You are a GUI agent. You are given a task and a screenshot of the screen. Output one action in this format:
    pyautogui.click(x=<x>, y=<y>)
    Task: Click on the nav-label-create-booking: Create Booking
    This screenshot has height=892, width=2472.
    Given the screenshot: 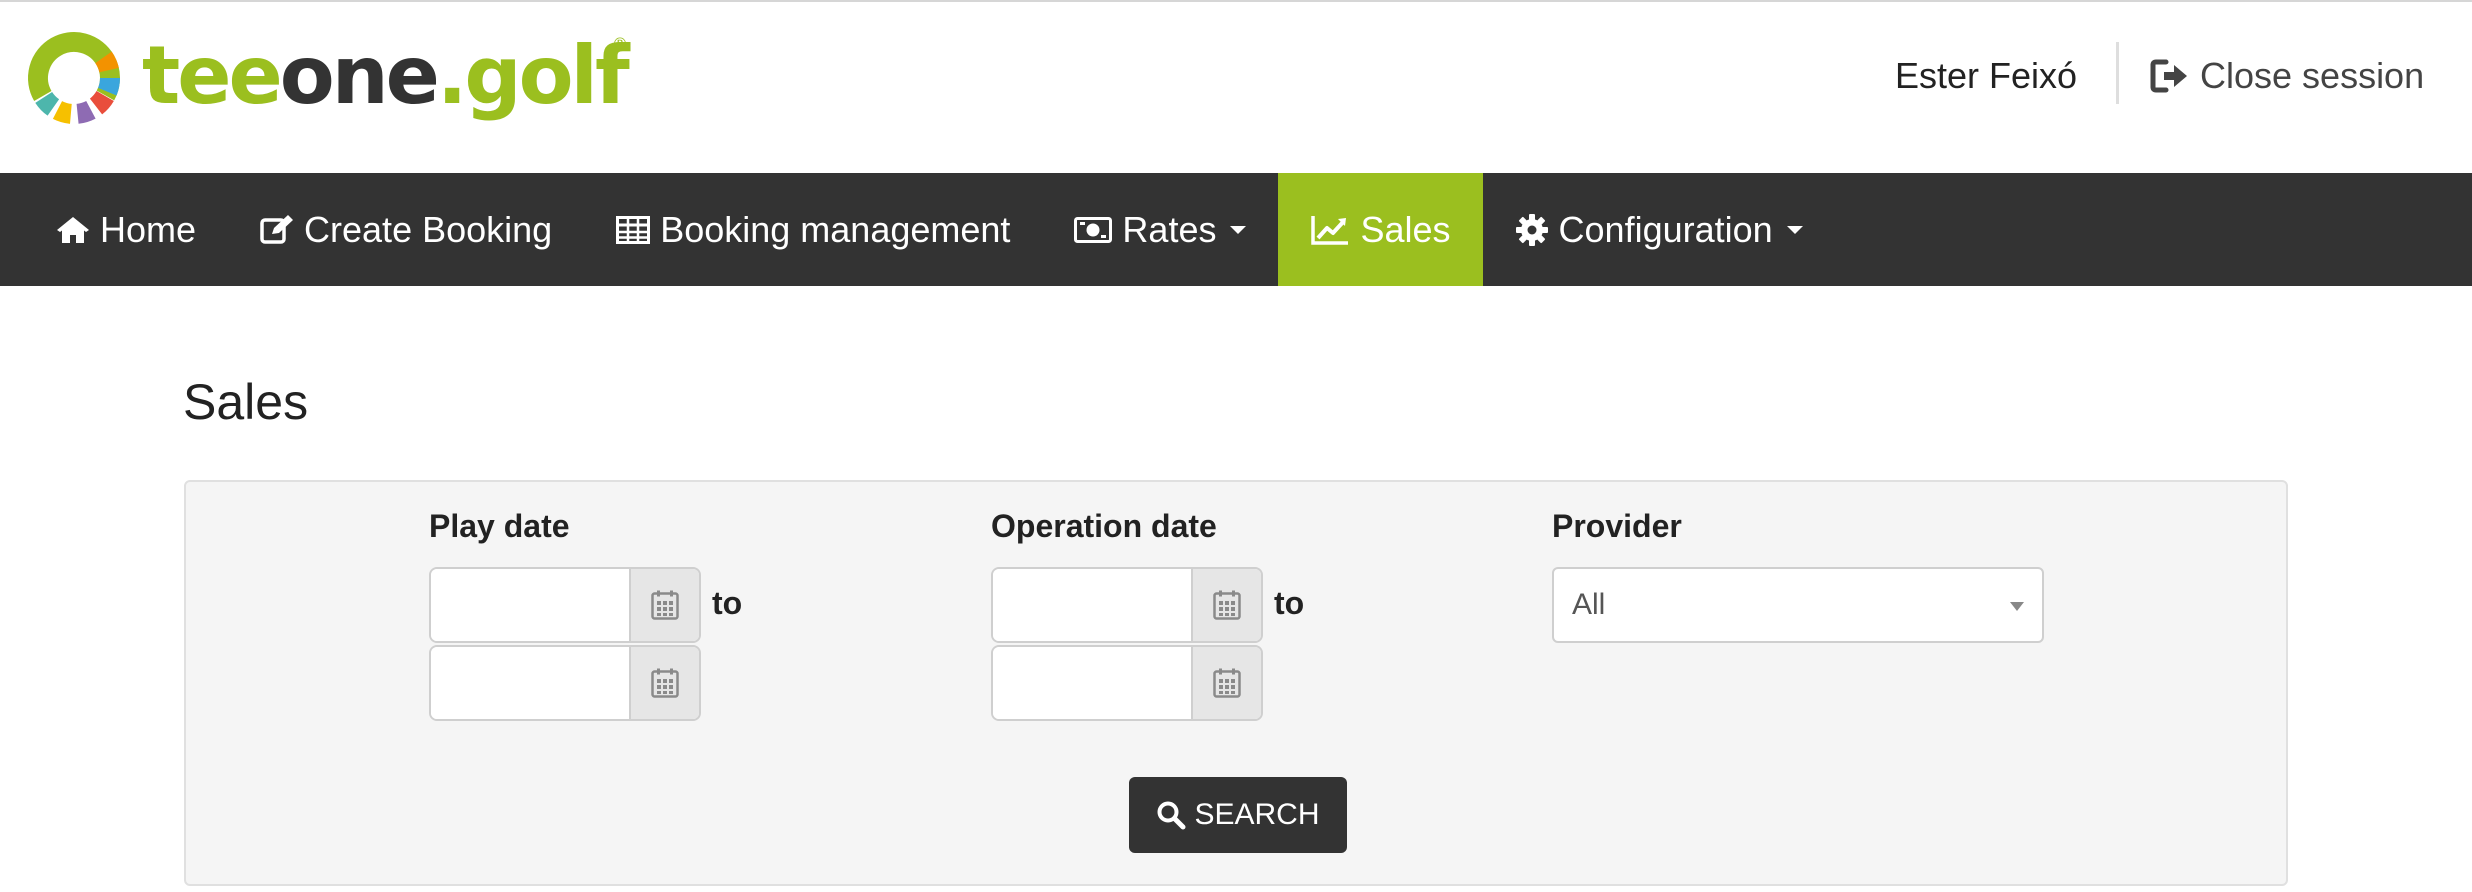 What is the action you would take?
    pyautogui.click(x=428, y=229)
    